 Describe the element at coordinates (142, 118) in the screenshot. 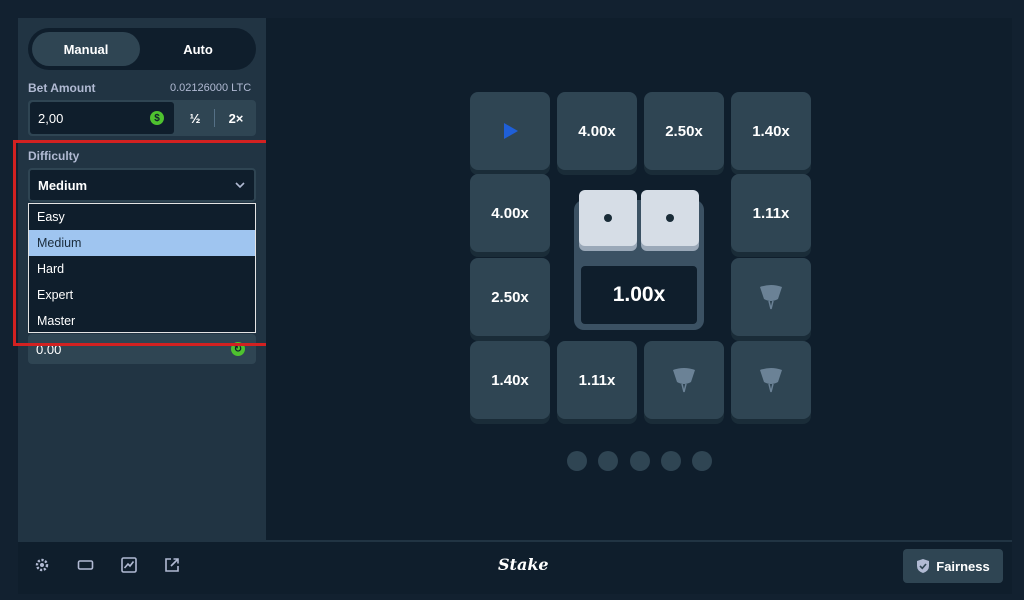

I see `bet-amount-group: 2,00 $ ½ 2×` at that location.